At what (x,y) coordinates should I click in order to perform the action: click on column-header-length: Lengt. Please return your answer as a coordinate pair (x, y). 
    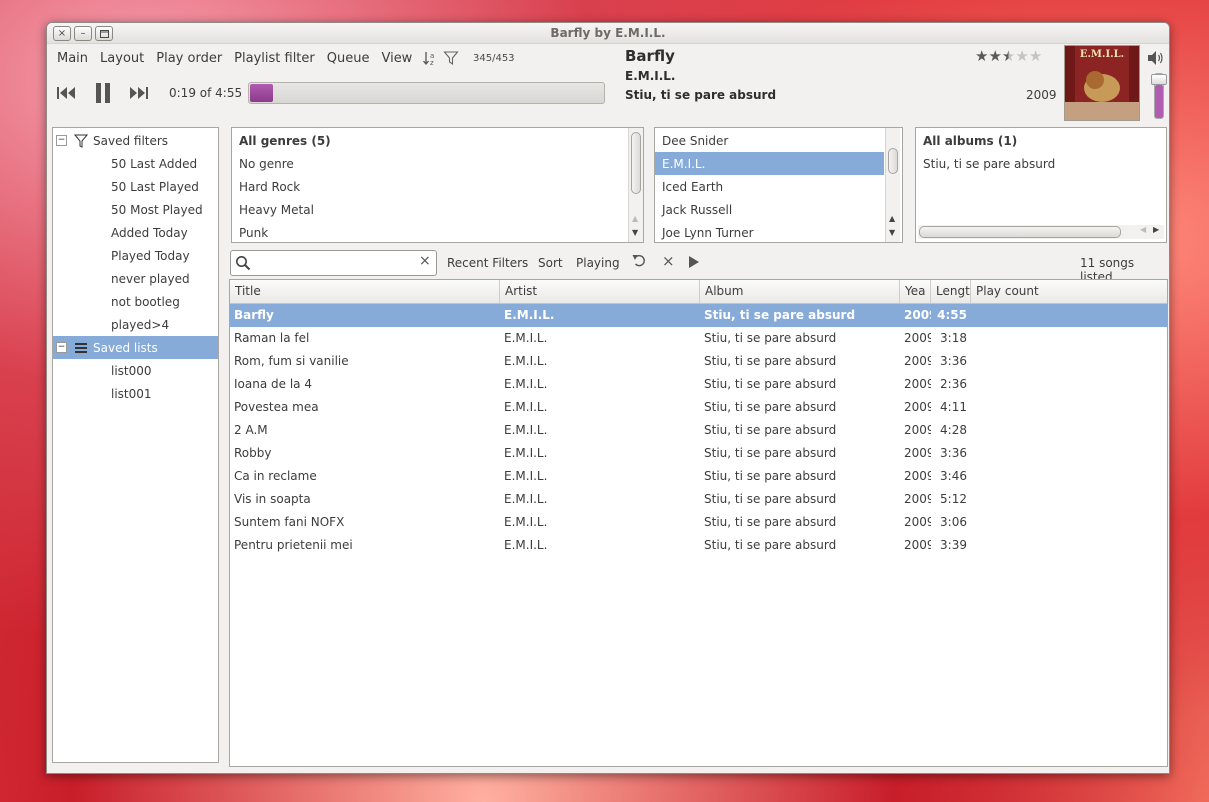
    Looking at the image, I should click on (951, 291).